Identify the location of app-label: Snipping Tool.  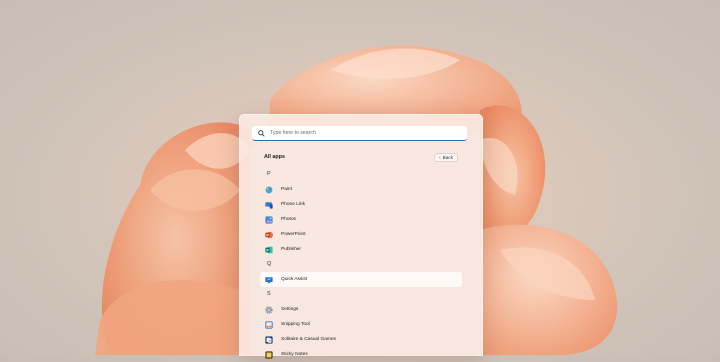
(295, 324).